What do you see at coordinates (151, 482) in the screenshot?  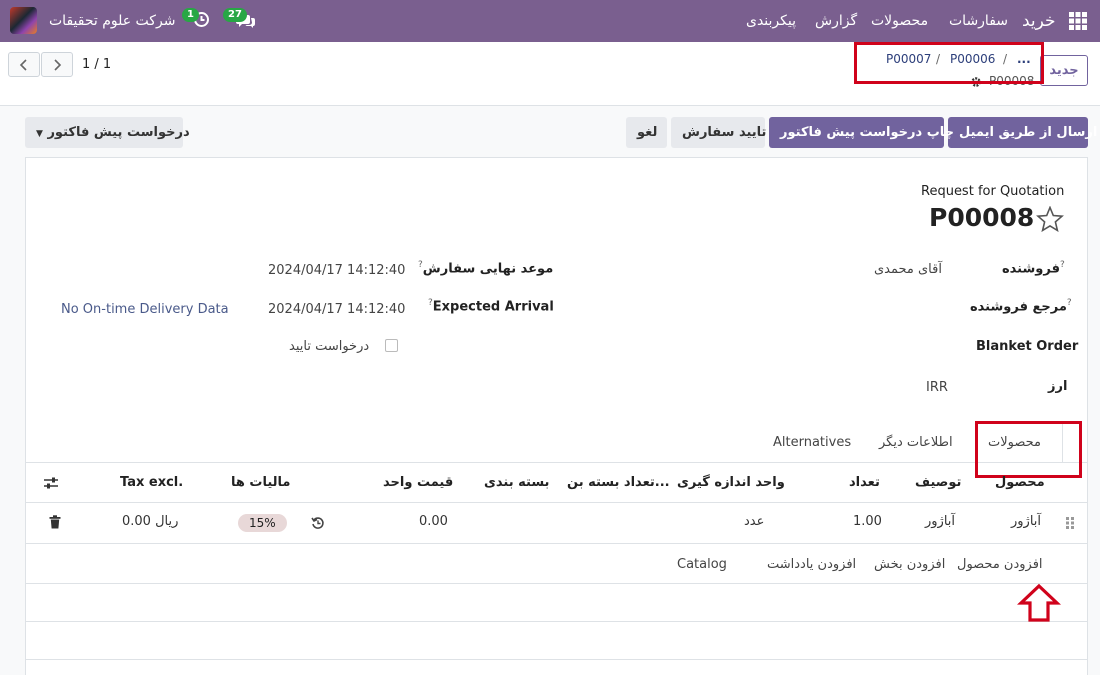 I see `column-subtotal: Tax excl.` at bounding box center [151, 482].